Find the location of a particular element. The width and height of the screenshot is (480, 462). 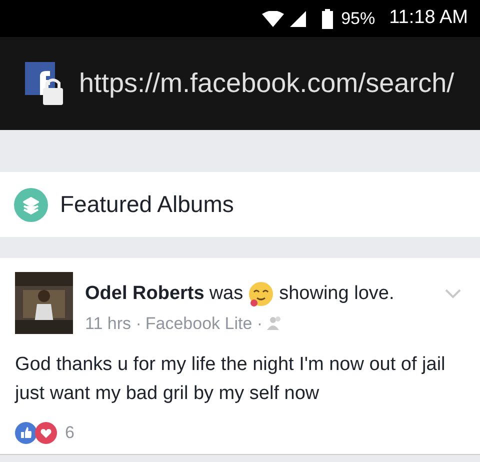

battery-icon is located at coordinates (328, 18).